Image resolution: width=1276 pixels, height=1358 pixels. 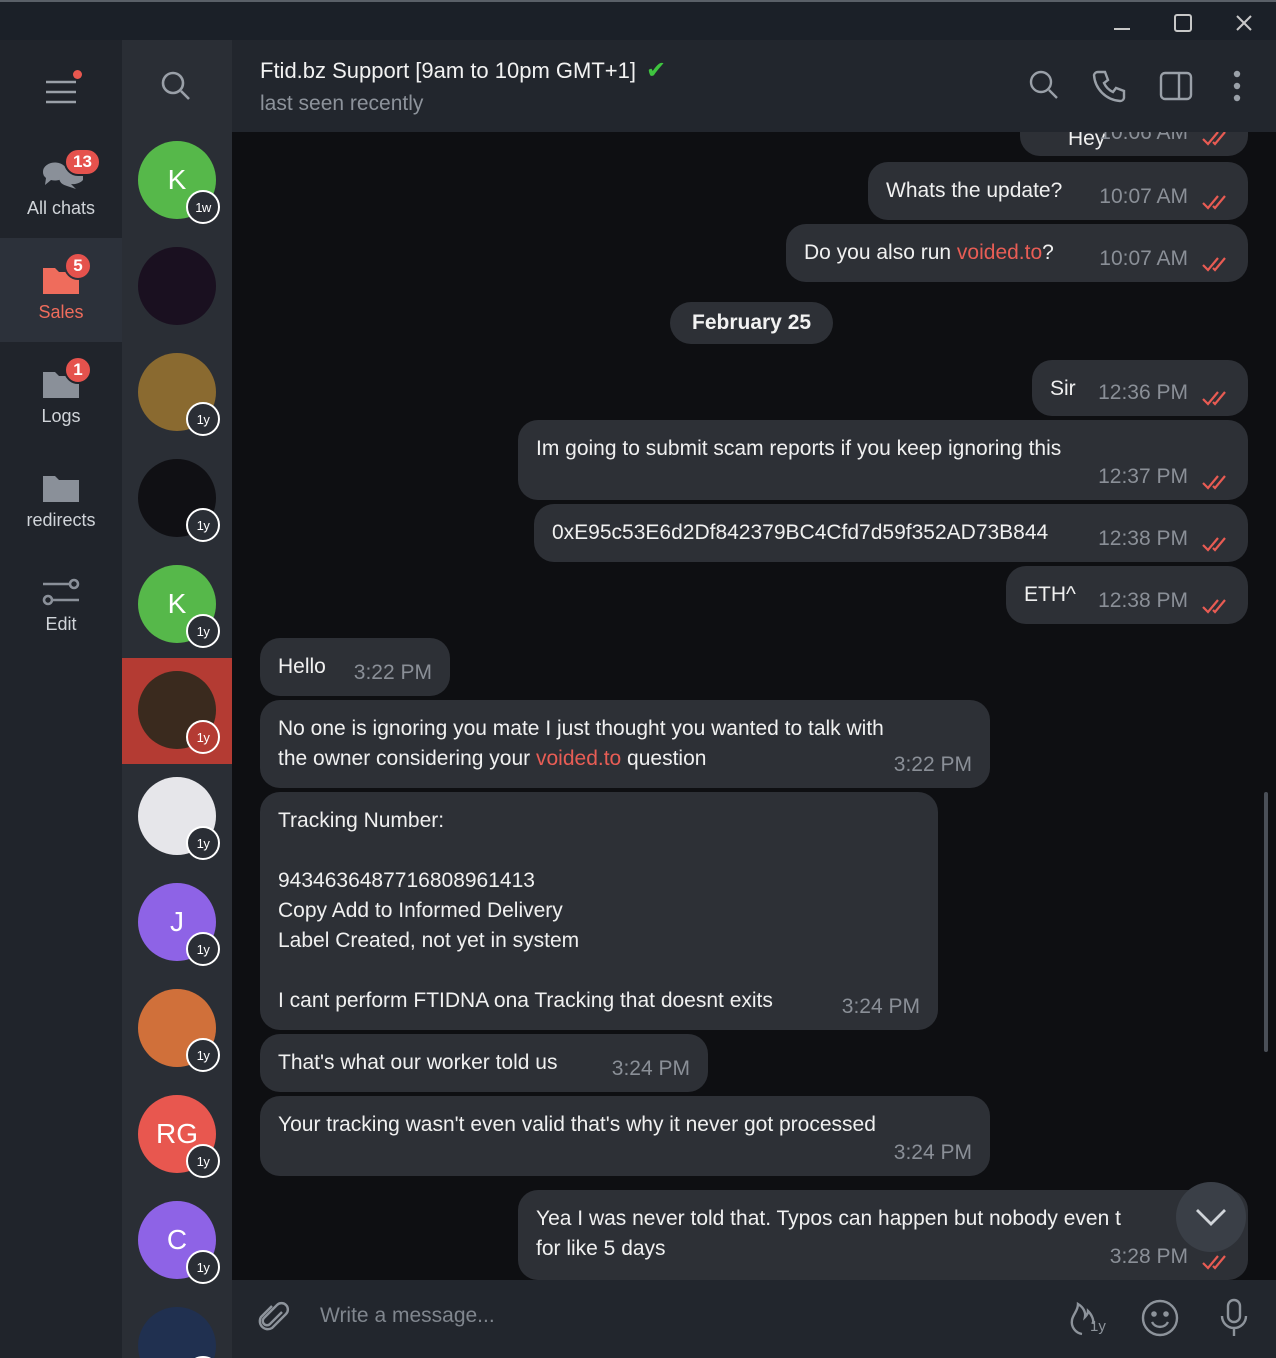 I want to click on chat-list-item: RG 1y, so click(x=177, y=1135).